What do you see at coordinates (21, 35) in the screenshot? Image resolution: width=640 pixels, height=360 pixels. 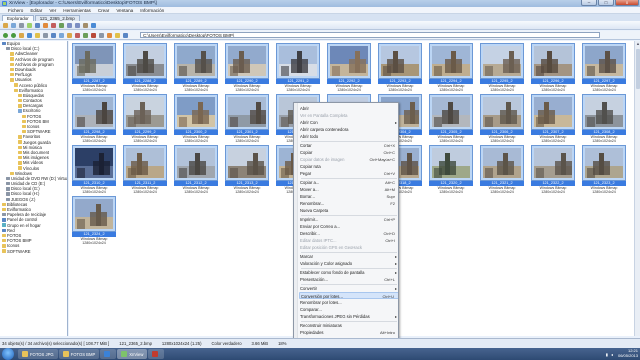 I see `up-folder-icon` at bounding box center [21, 35].